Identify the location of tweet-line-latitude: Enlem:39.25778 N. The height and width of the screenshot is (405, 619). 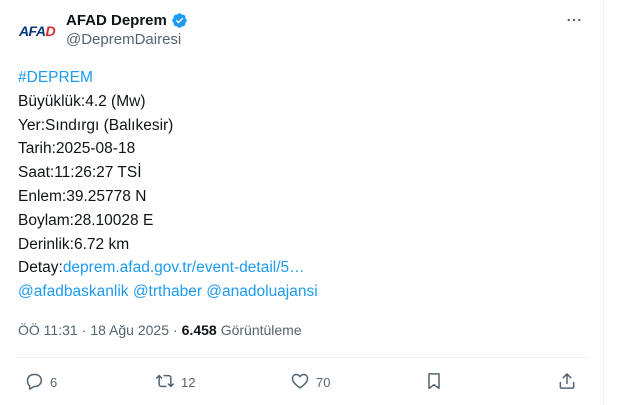
(82, 196).